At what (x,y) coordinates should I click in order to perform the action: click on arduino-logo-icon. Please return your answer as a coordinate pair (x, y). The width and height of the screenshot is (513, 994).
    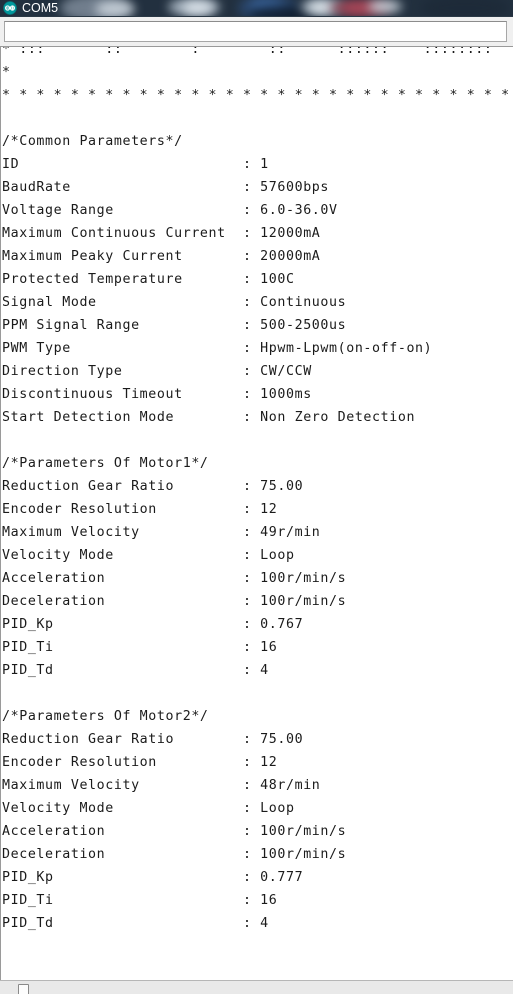
    Looking at the image, I should click on (10, 8).